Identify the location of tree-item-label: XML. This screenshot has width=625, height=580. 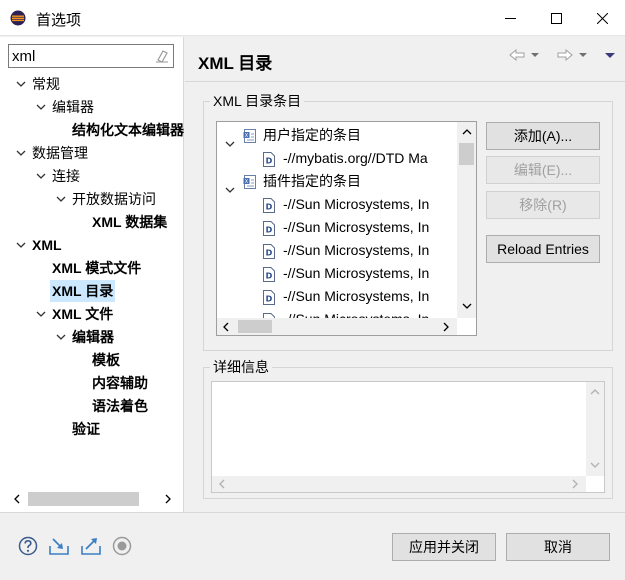
(47, 245).